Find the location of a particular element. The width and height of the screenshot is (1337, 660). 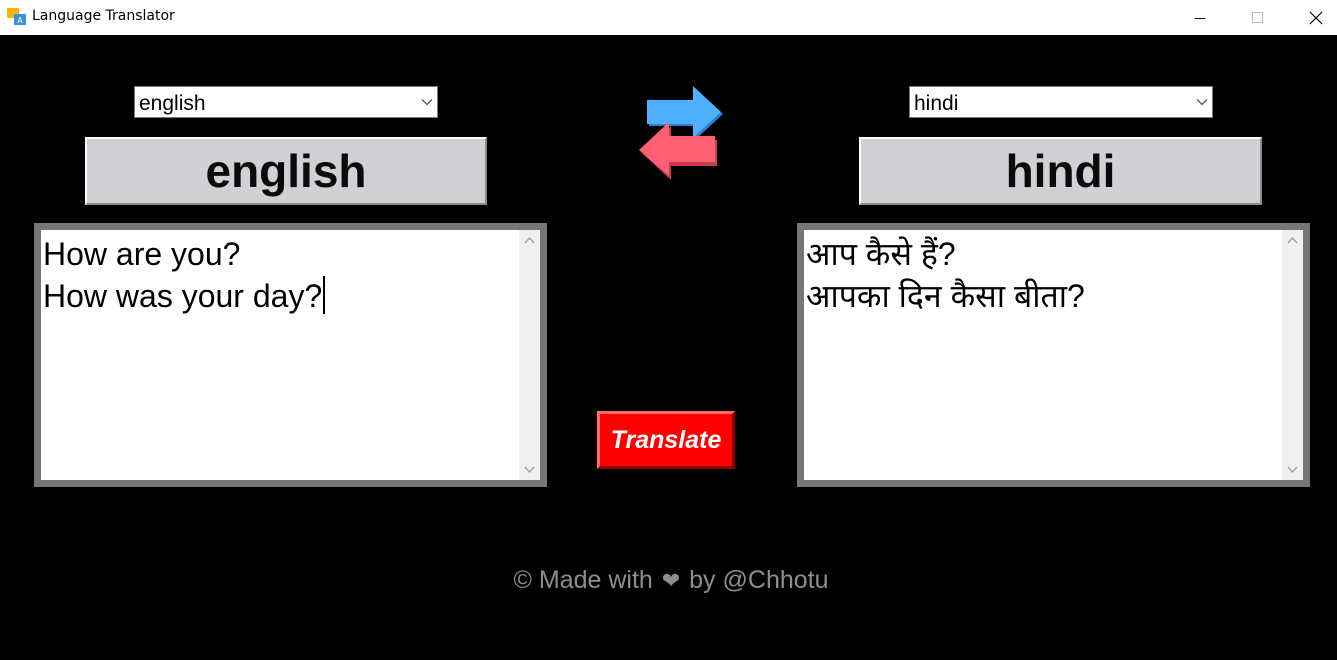

text-caret is located at coordinates (324, 295).